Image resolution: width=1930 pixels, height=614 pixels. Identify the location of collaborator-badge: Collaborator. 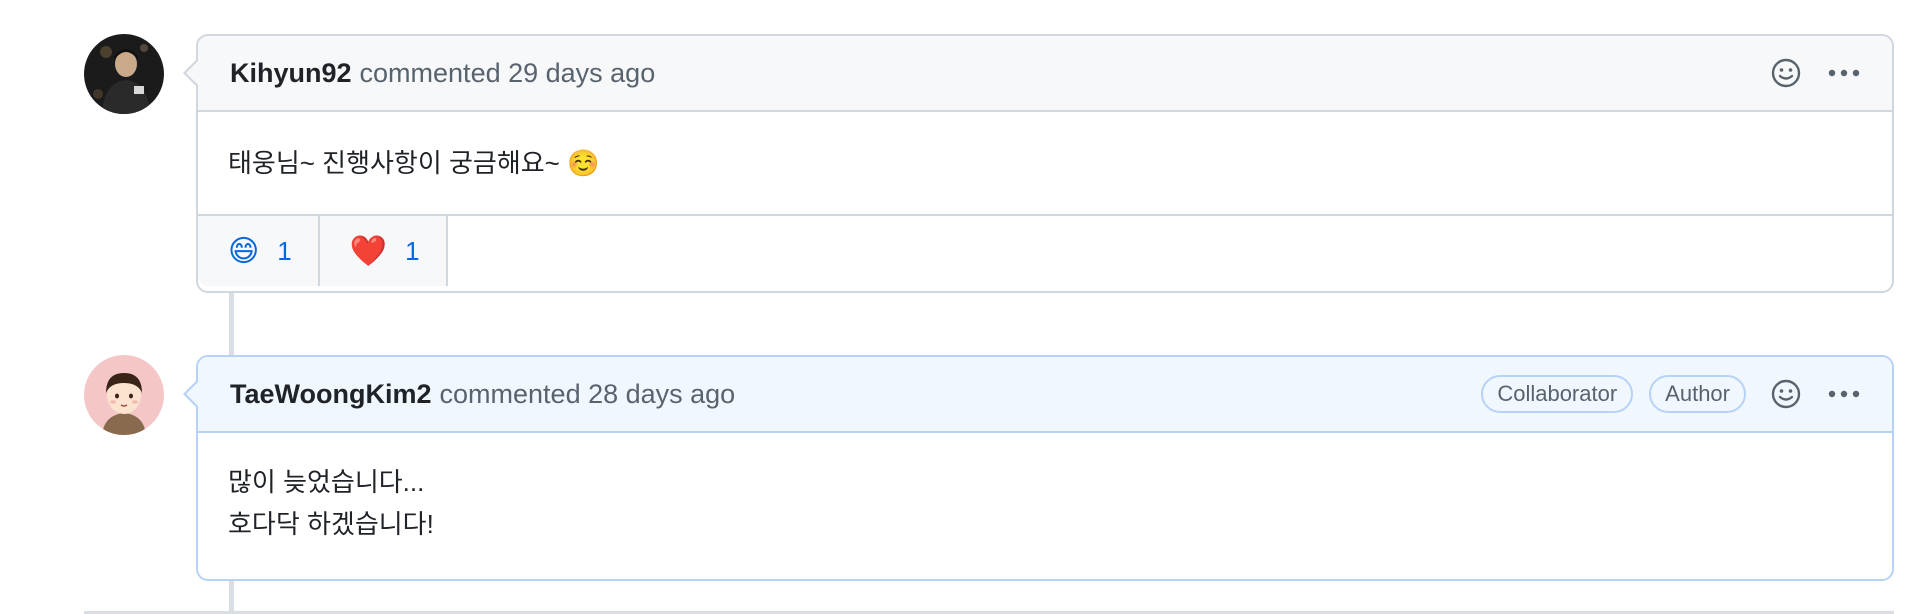
(1557, 394).